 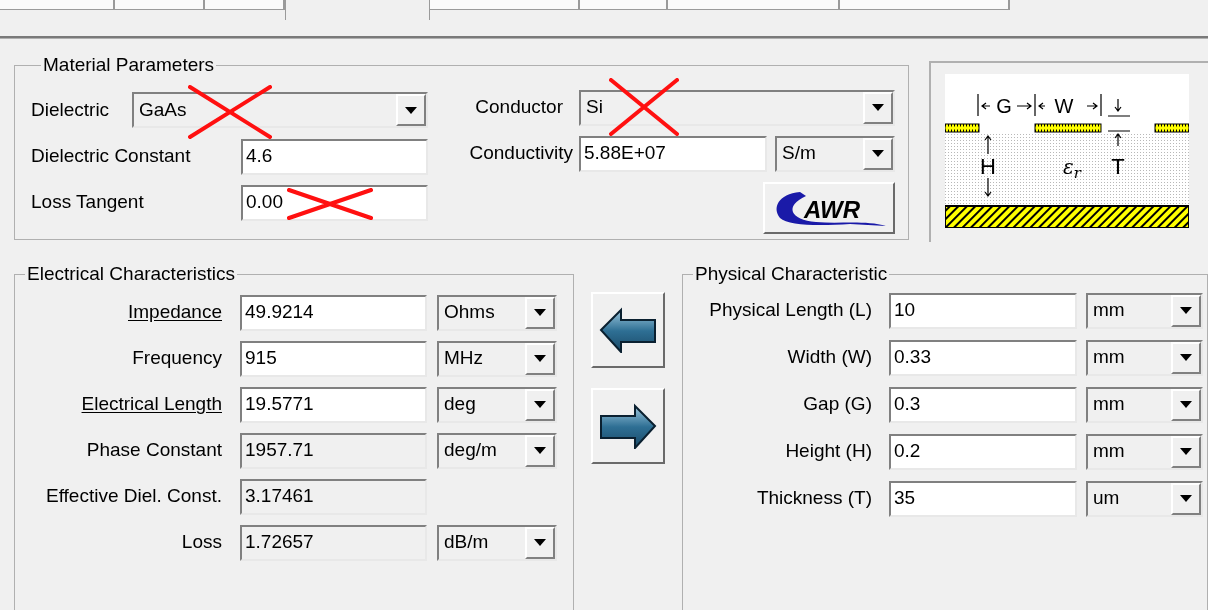 I want to click on left-arrow-icon, so click(x=627, y=330).